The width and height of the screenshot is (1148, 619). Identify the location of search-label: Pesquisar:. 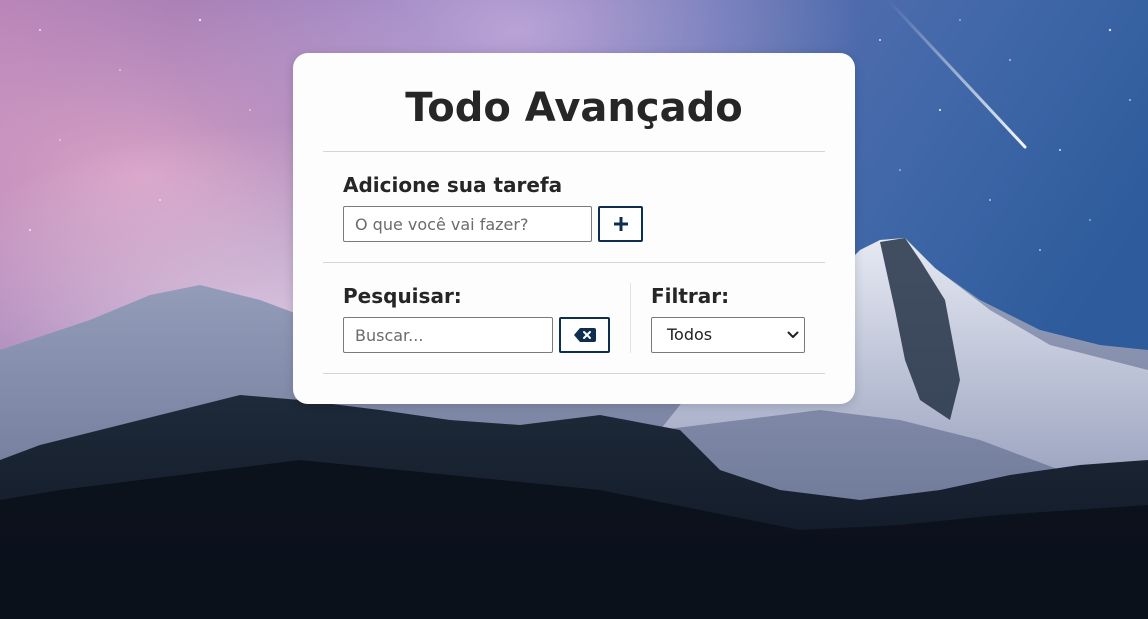
(402, 296).